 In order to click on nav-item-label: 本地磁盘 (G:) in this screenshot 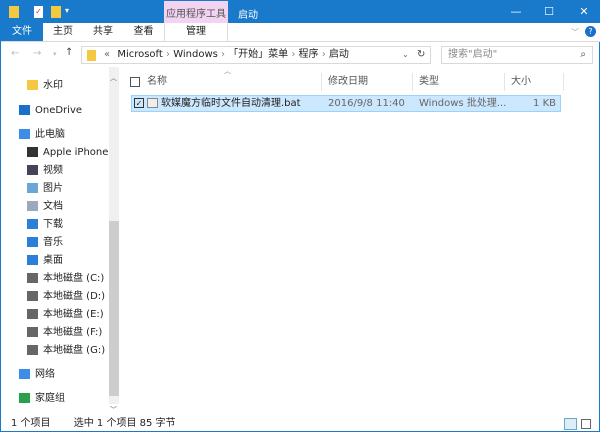, I will do `click(74, 350)`.